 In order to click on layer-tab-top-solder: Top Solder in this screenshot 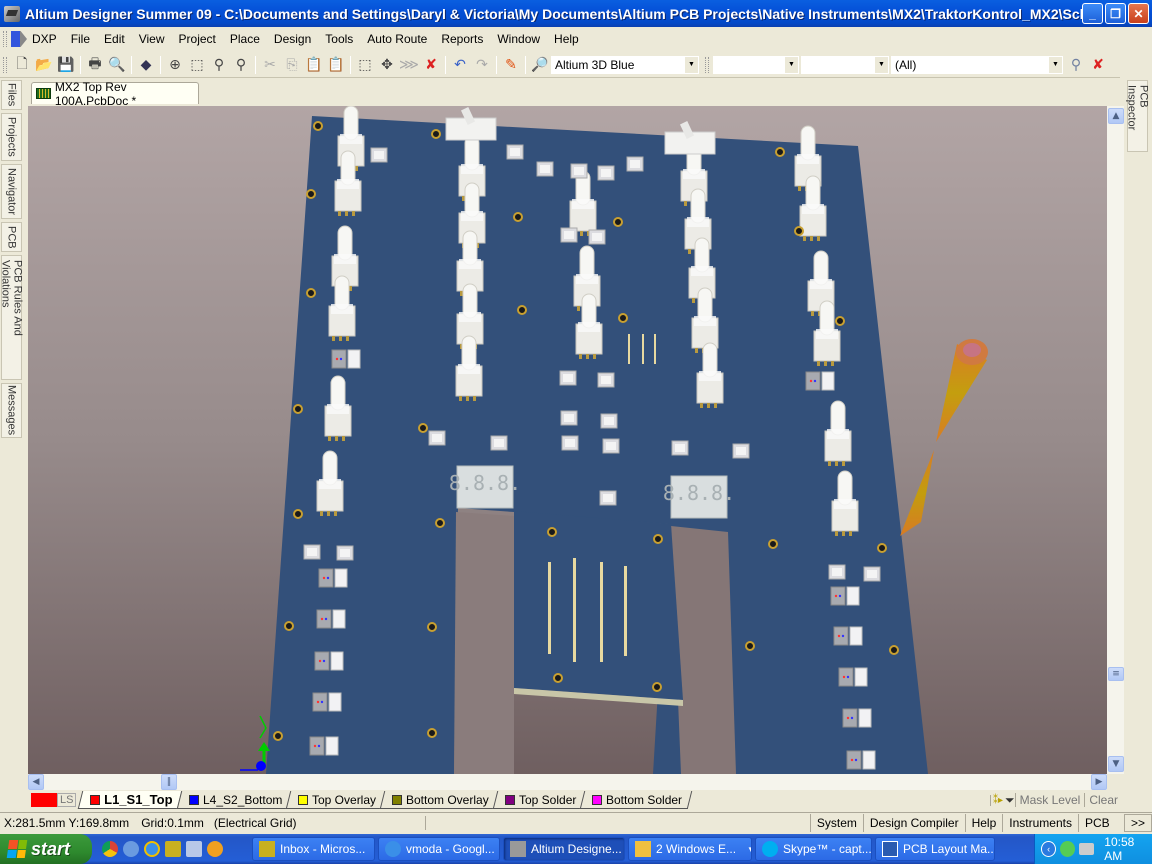, I will do `click(539, 800)`.